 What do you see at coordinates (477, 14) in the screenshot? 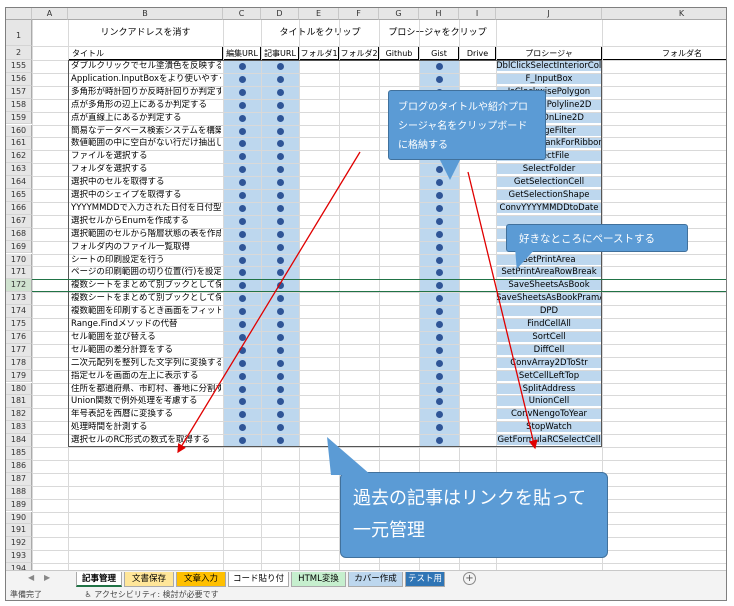
I see `column-header: I` at bounding box center [477, 14].